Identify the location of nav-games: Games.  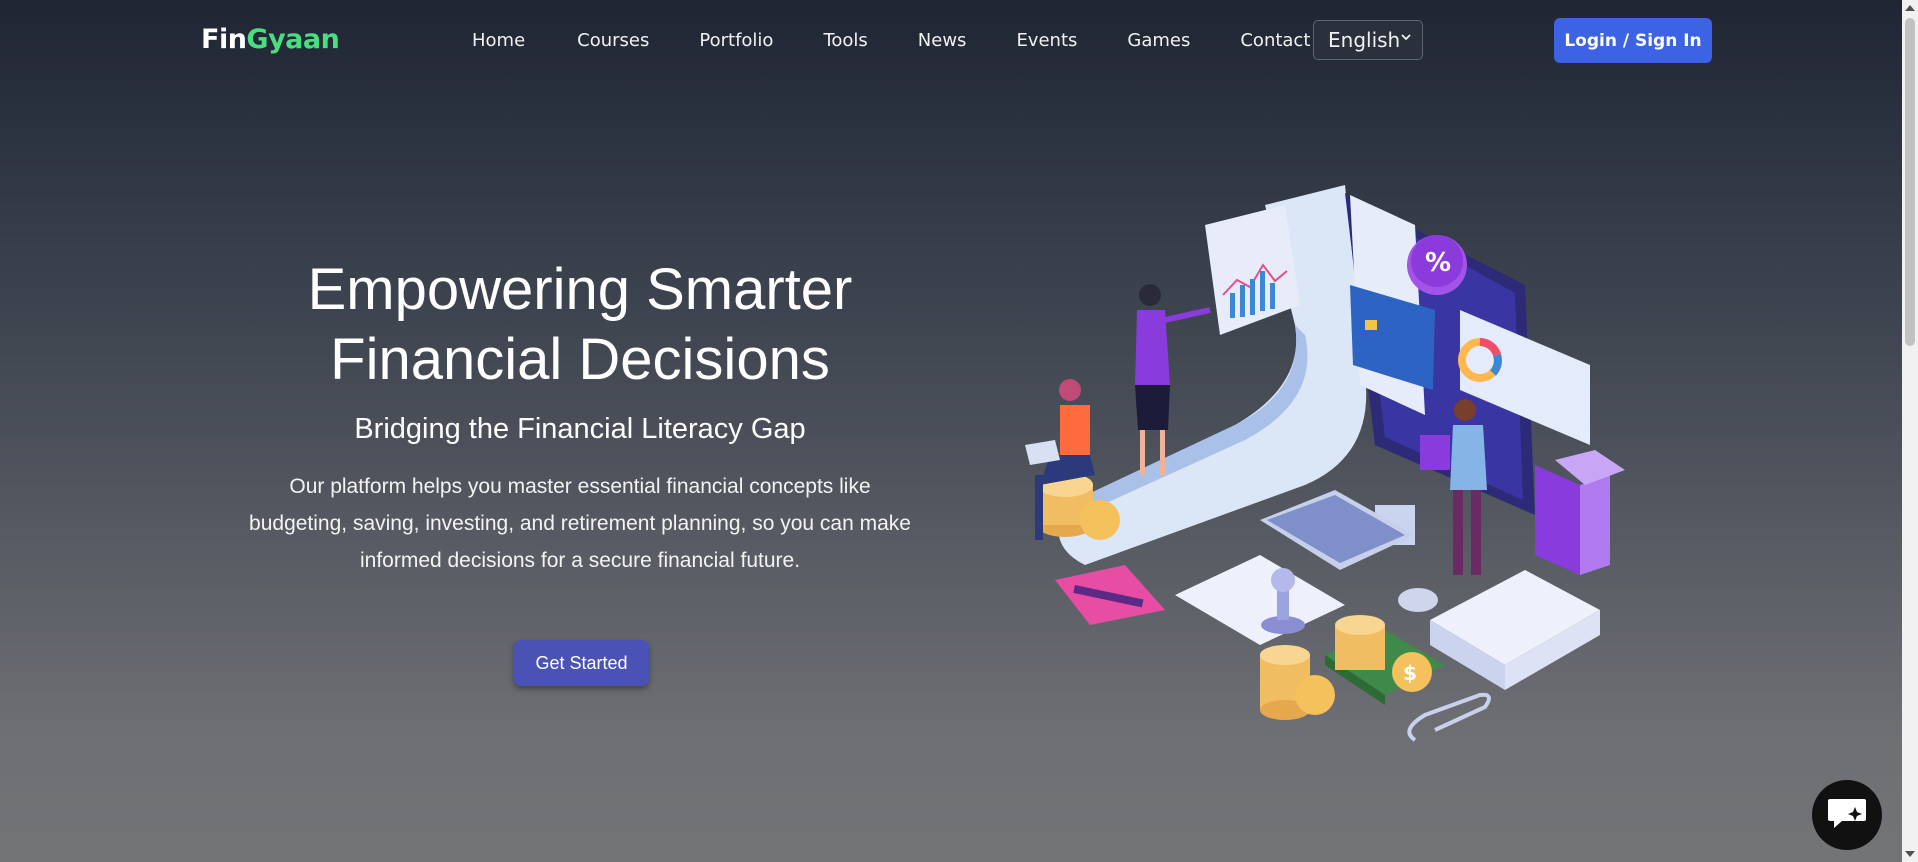
(1158, 40).